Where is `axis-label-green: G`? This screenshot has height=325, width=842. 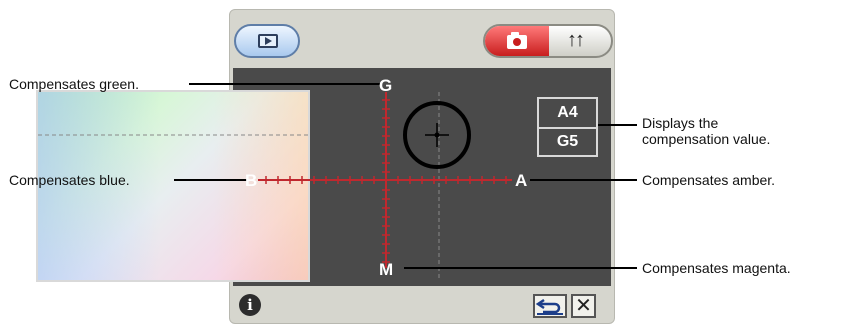
axis-label-green: G is located at coordinates (386, 85).